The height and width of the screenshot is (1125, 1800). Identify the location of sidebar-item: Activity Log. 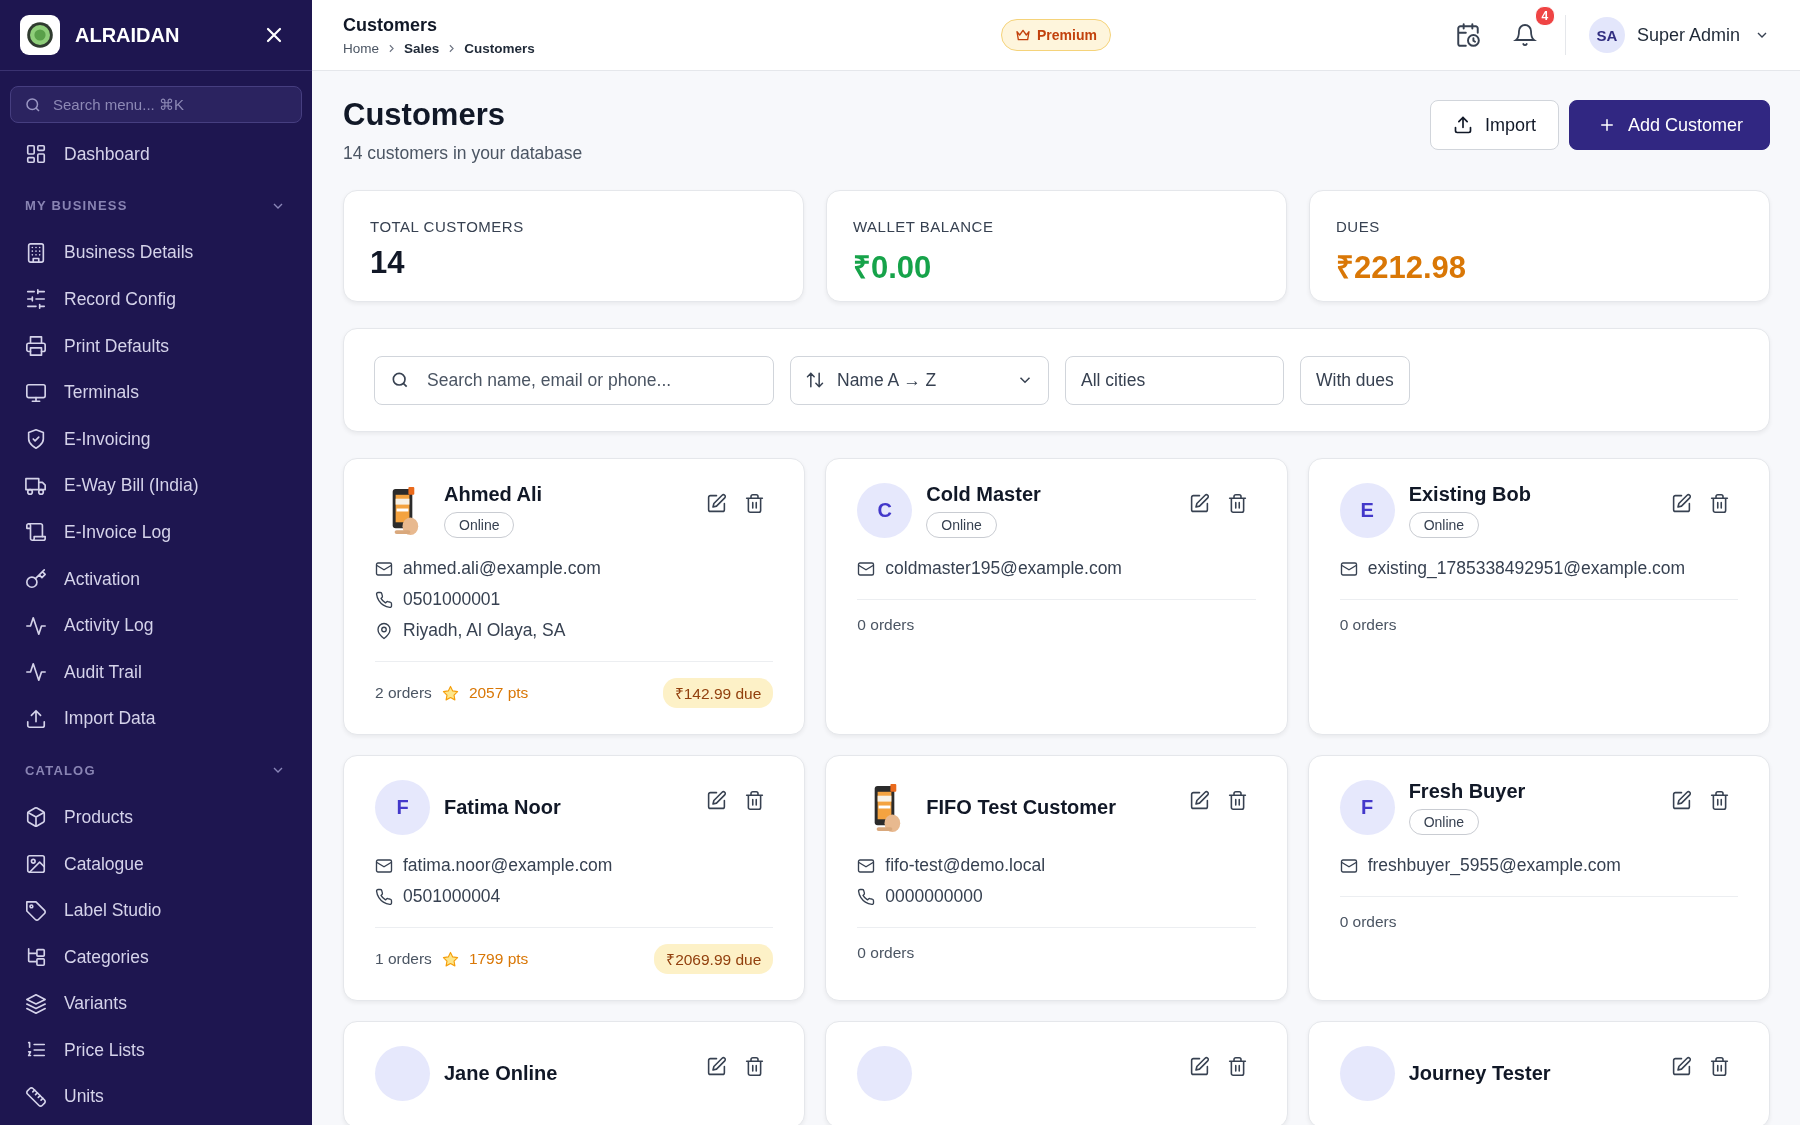
(156, 625).